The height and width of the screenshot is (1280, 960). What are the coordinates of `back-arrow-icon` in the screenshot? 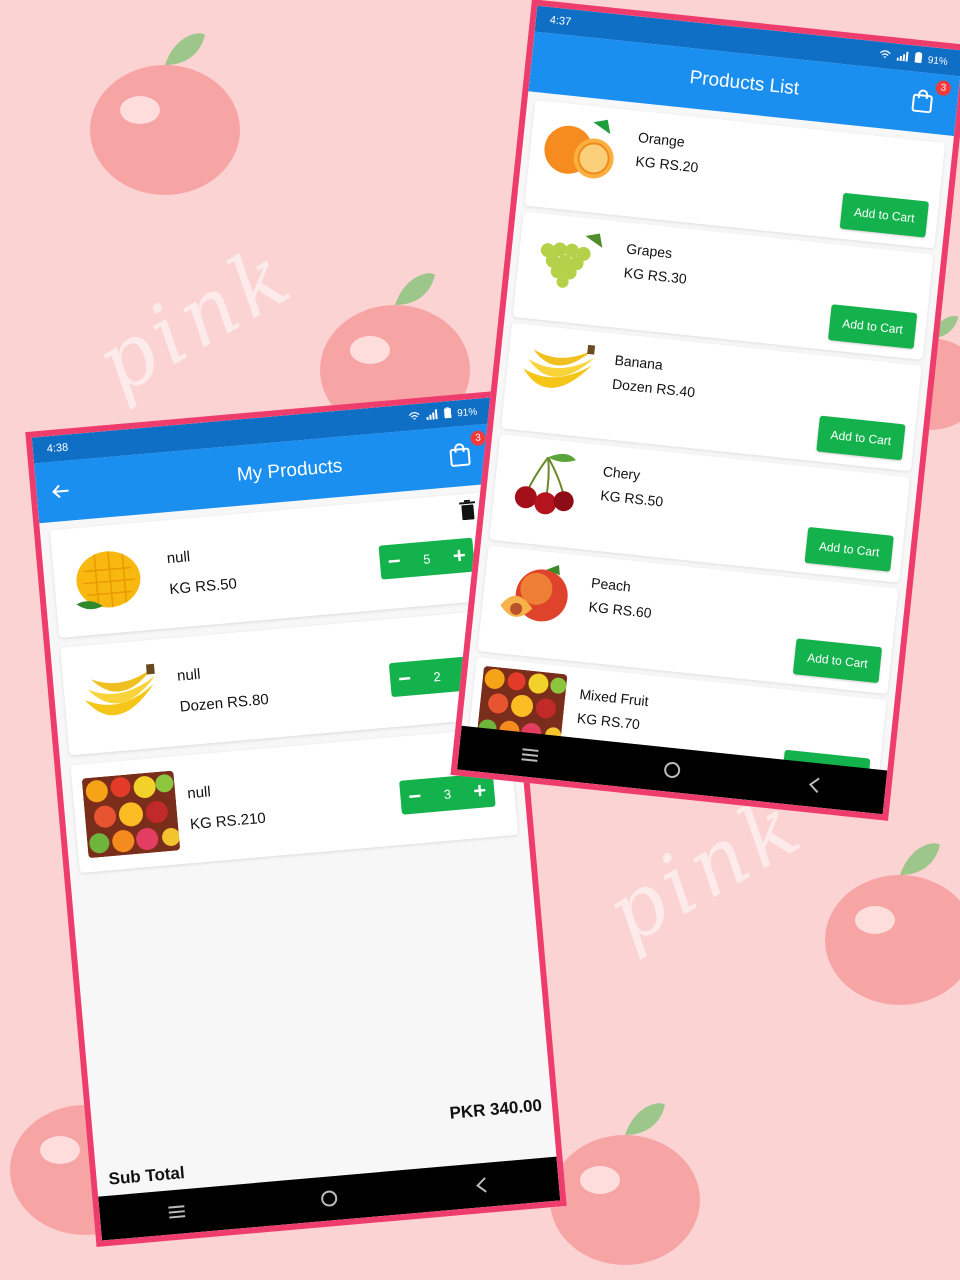 It's located at (61, 491).